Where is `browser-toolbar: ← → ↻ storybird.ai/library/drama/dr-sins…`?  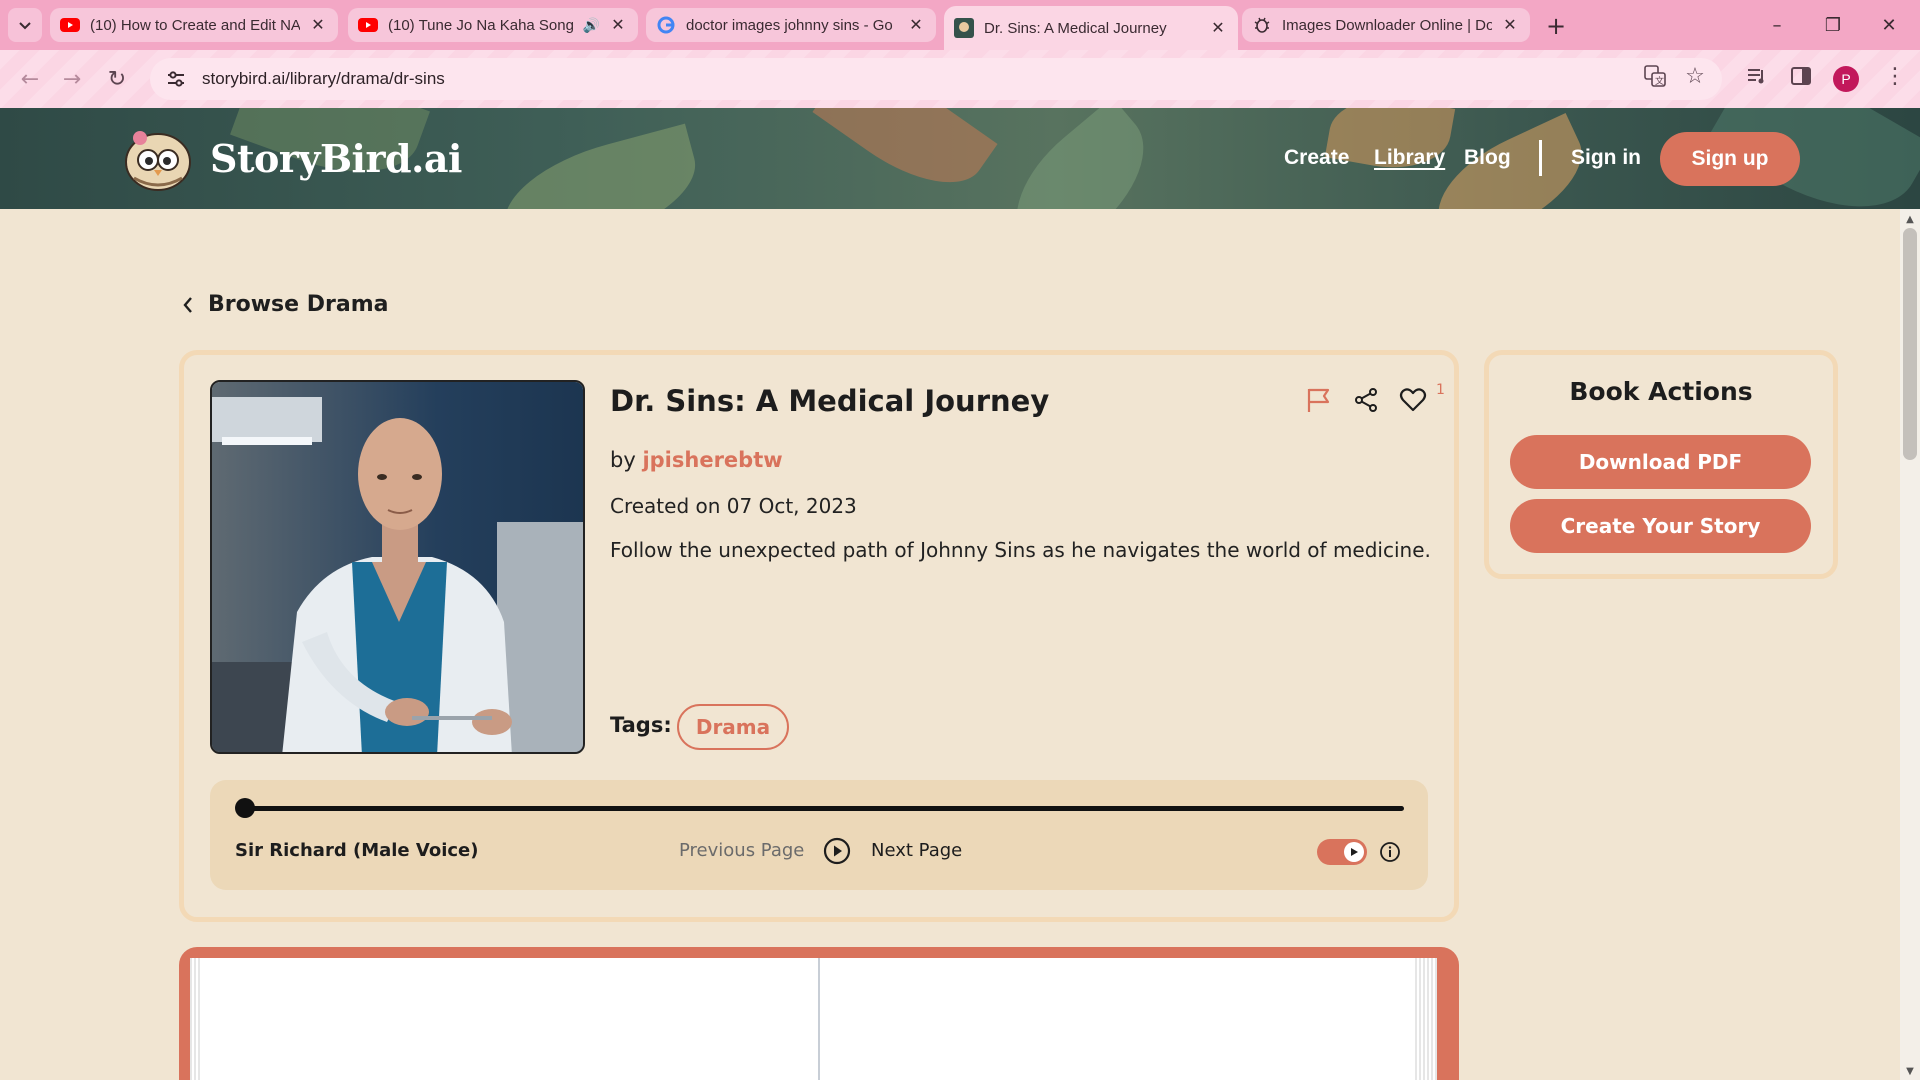 browser-toolbar: ← → ↻ storybird.ai/library/drama/dr-sins… is located at coordinates (960, 79).